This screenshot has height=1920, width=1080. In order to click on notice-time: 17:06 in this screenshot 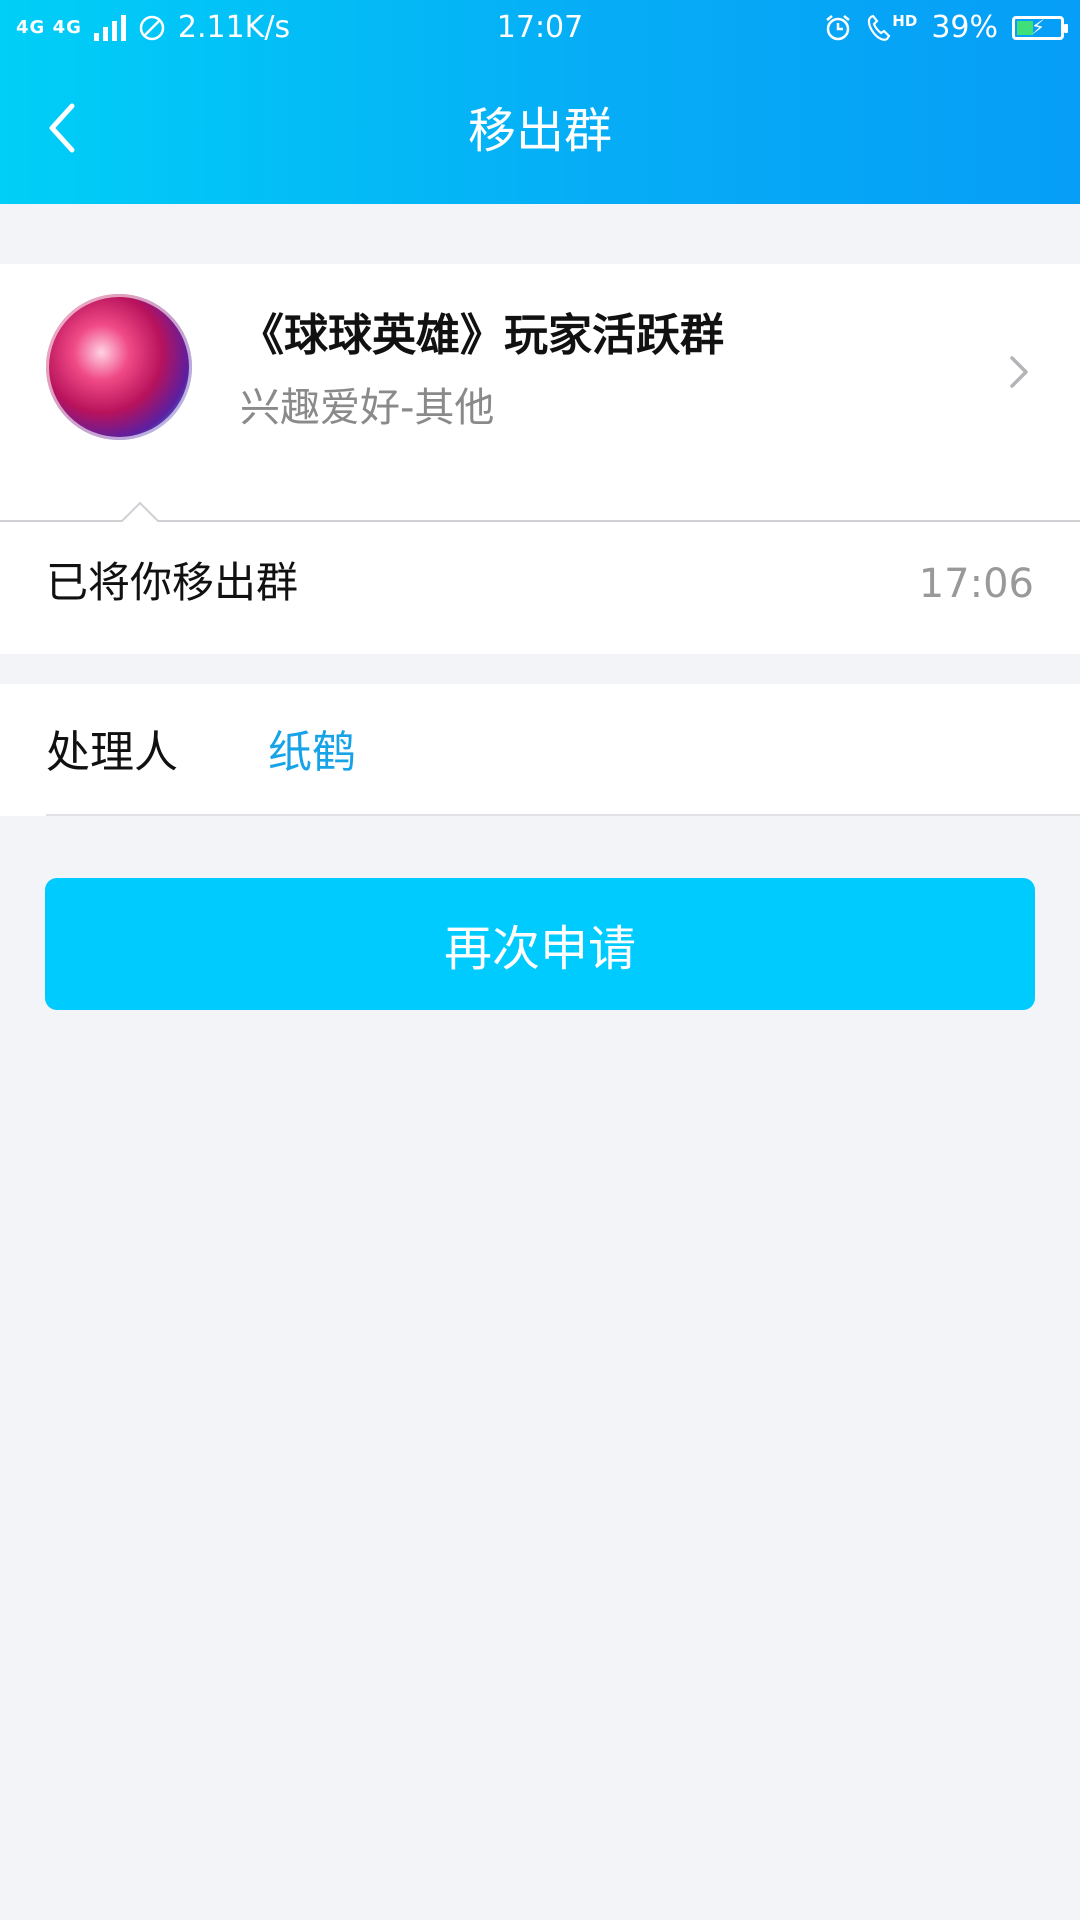, I will do `click(976, 584)`.